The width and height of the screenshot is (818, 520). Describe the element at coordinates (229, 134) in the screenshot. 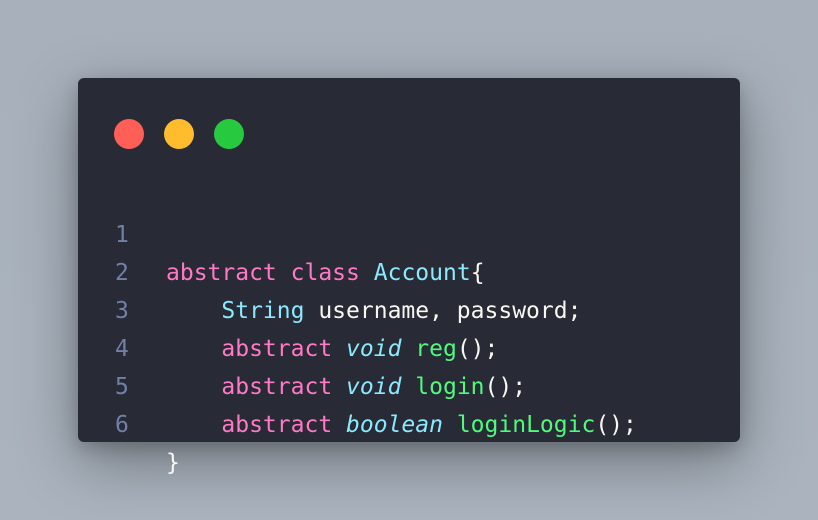

I see `maximize-window-button` at that location.